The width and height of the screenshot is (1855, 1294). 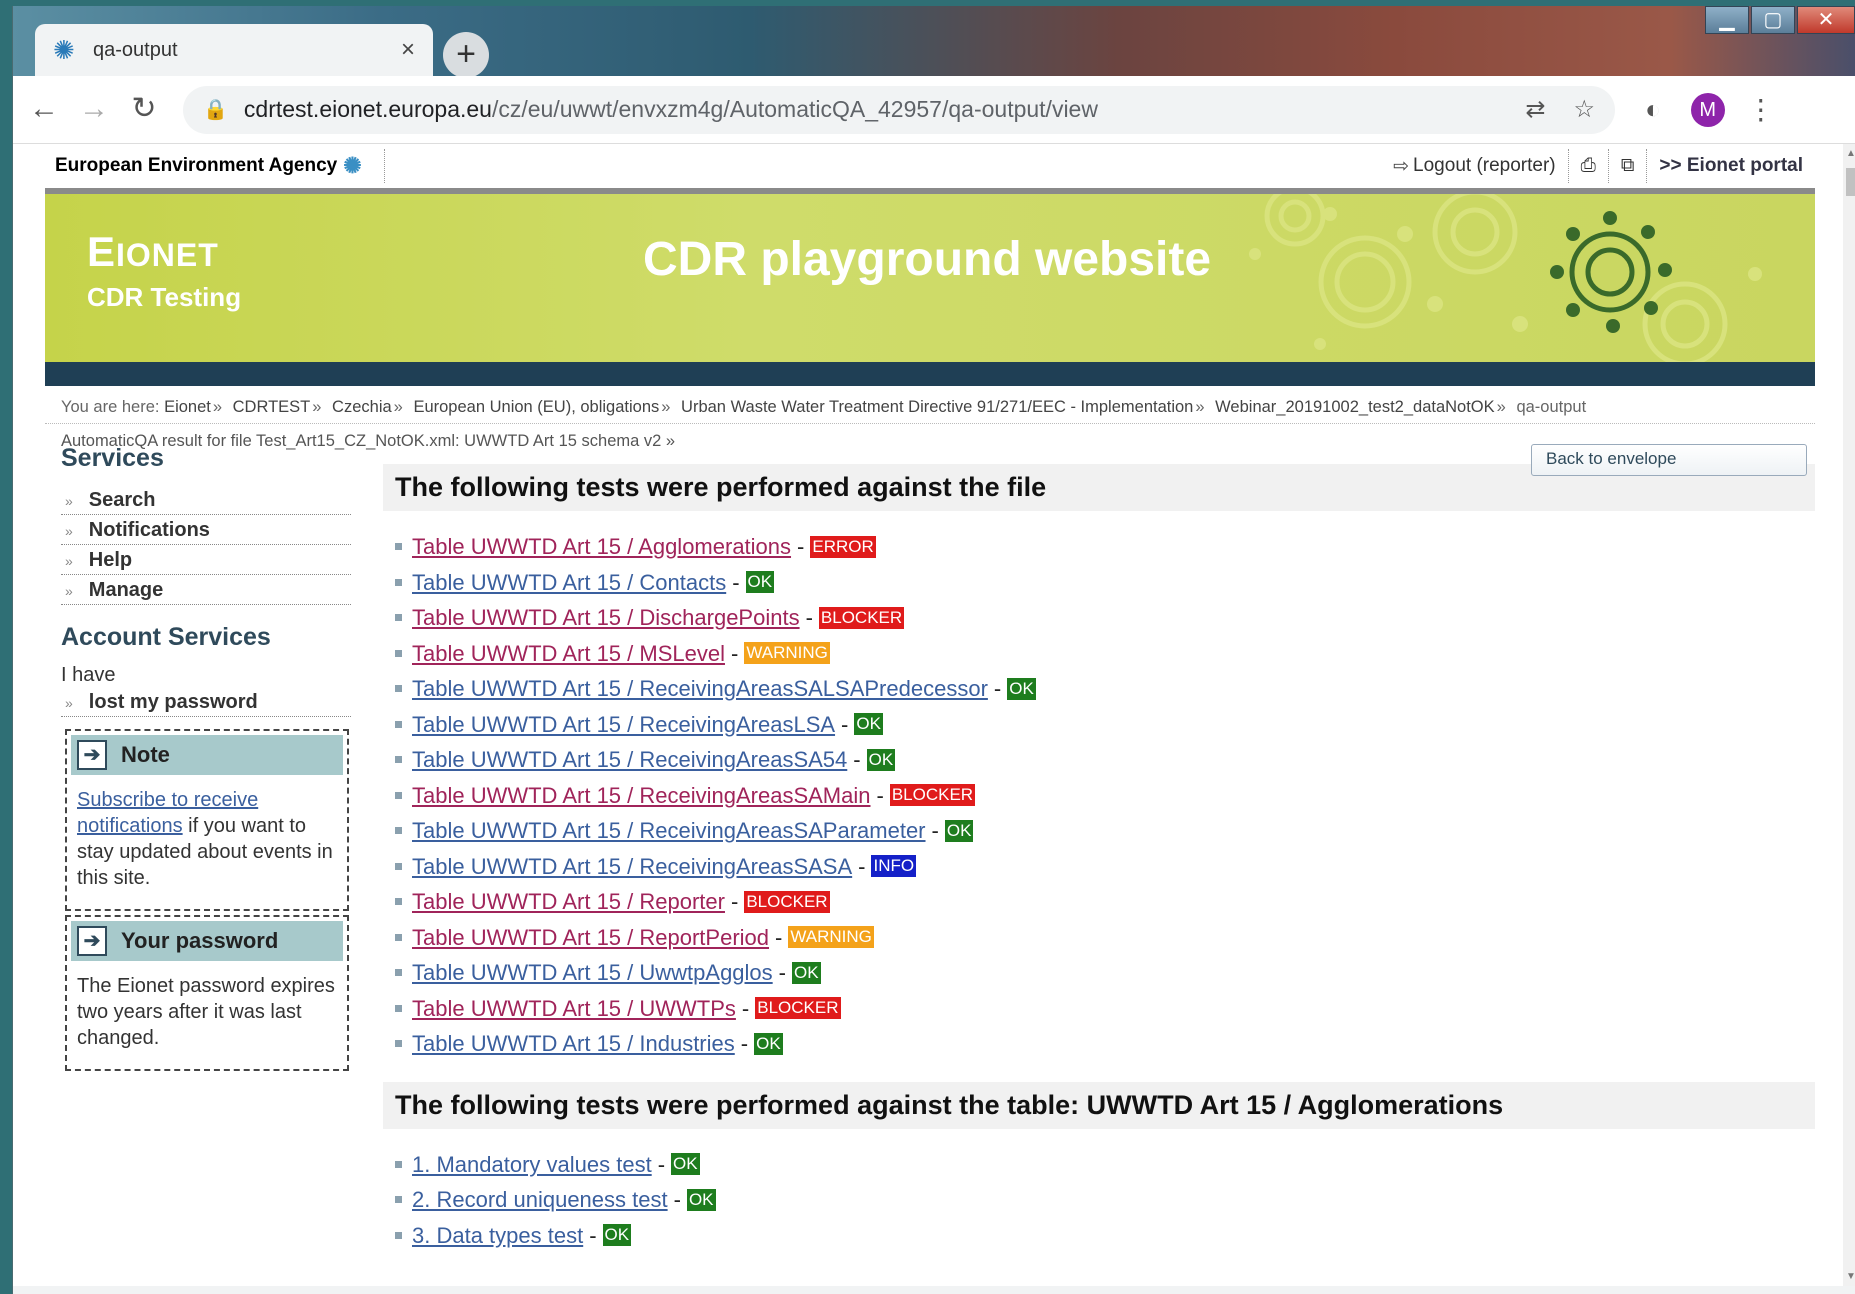 I want to click on print-icon: ⎙, so click(x=1589, y=166).